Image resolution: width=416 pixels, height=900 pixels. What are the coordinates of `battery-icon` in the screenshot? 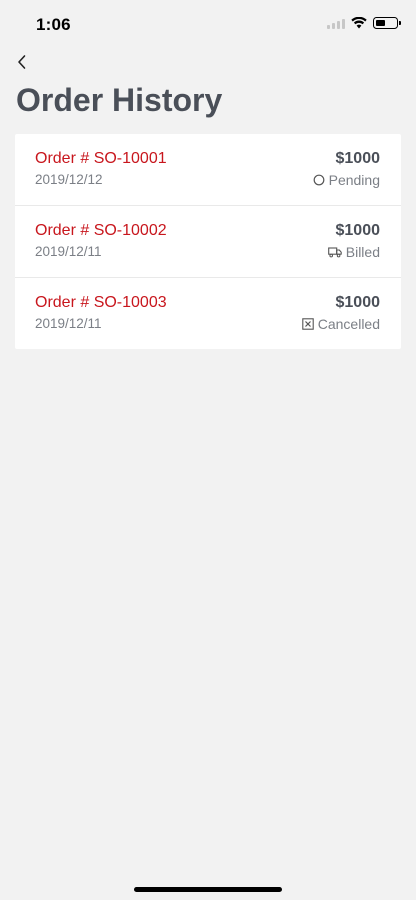 It's located at (387, 23).